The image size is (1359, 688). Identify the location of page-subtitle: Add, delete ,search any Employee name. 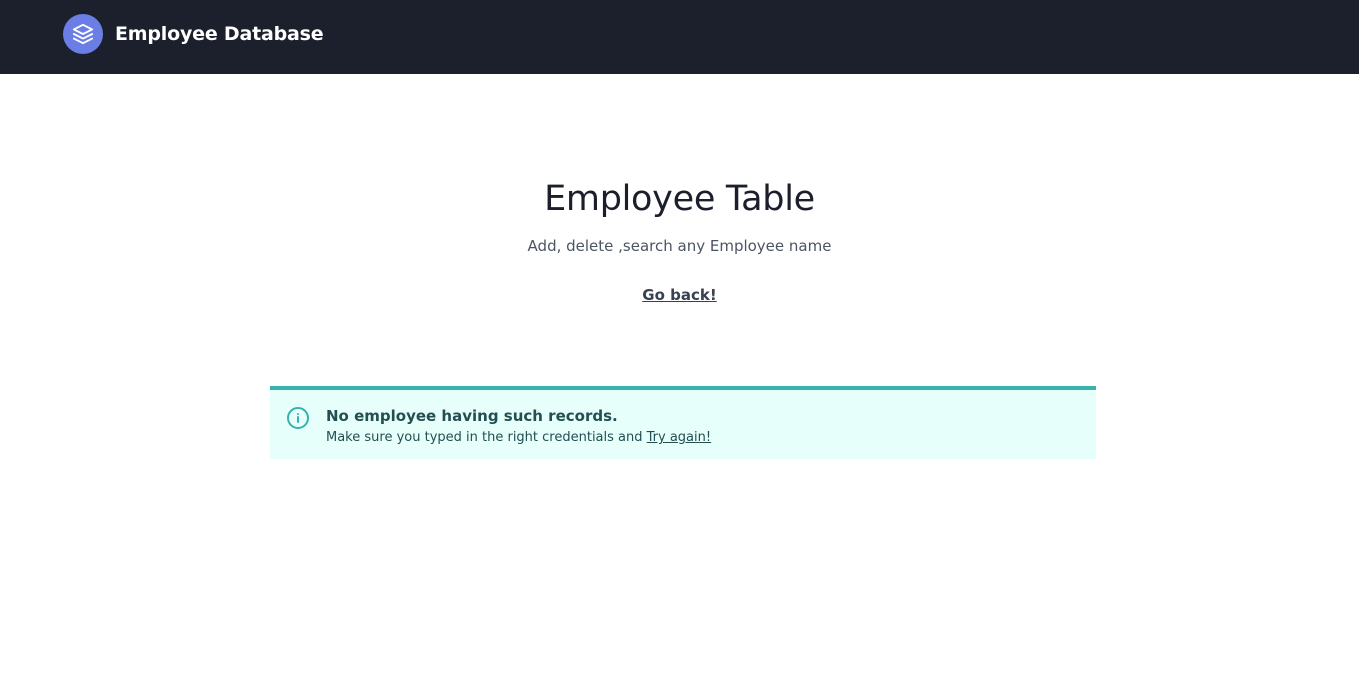
(679, 246).